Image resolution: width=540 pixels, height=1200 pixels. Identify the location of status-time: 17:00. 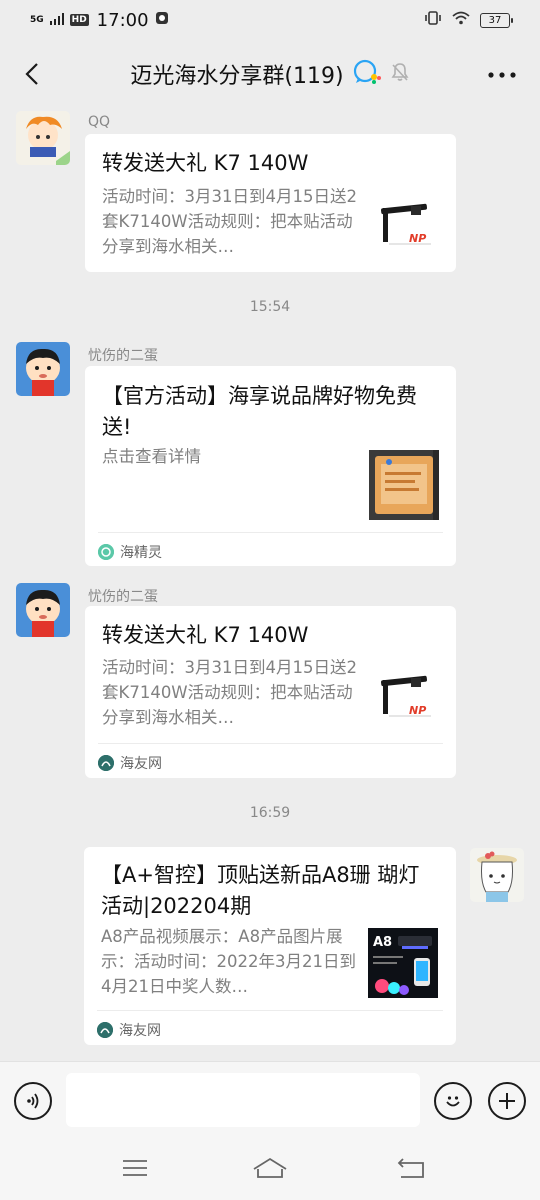
(122, 20).